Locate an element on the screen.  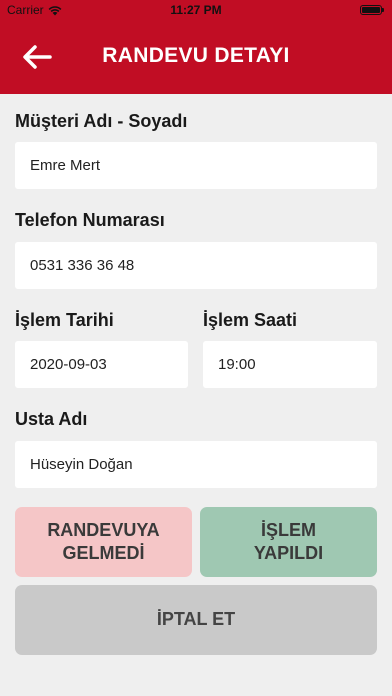
master-name-field: Hüseyin Doğan is located at coordinates (196, 464).